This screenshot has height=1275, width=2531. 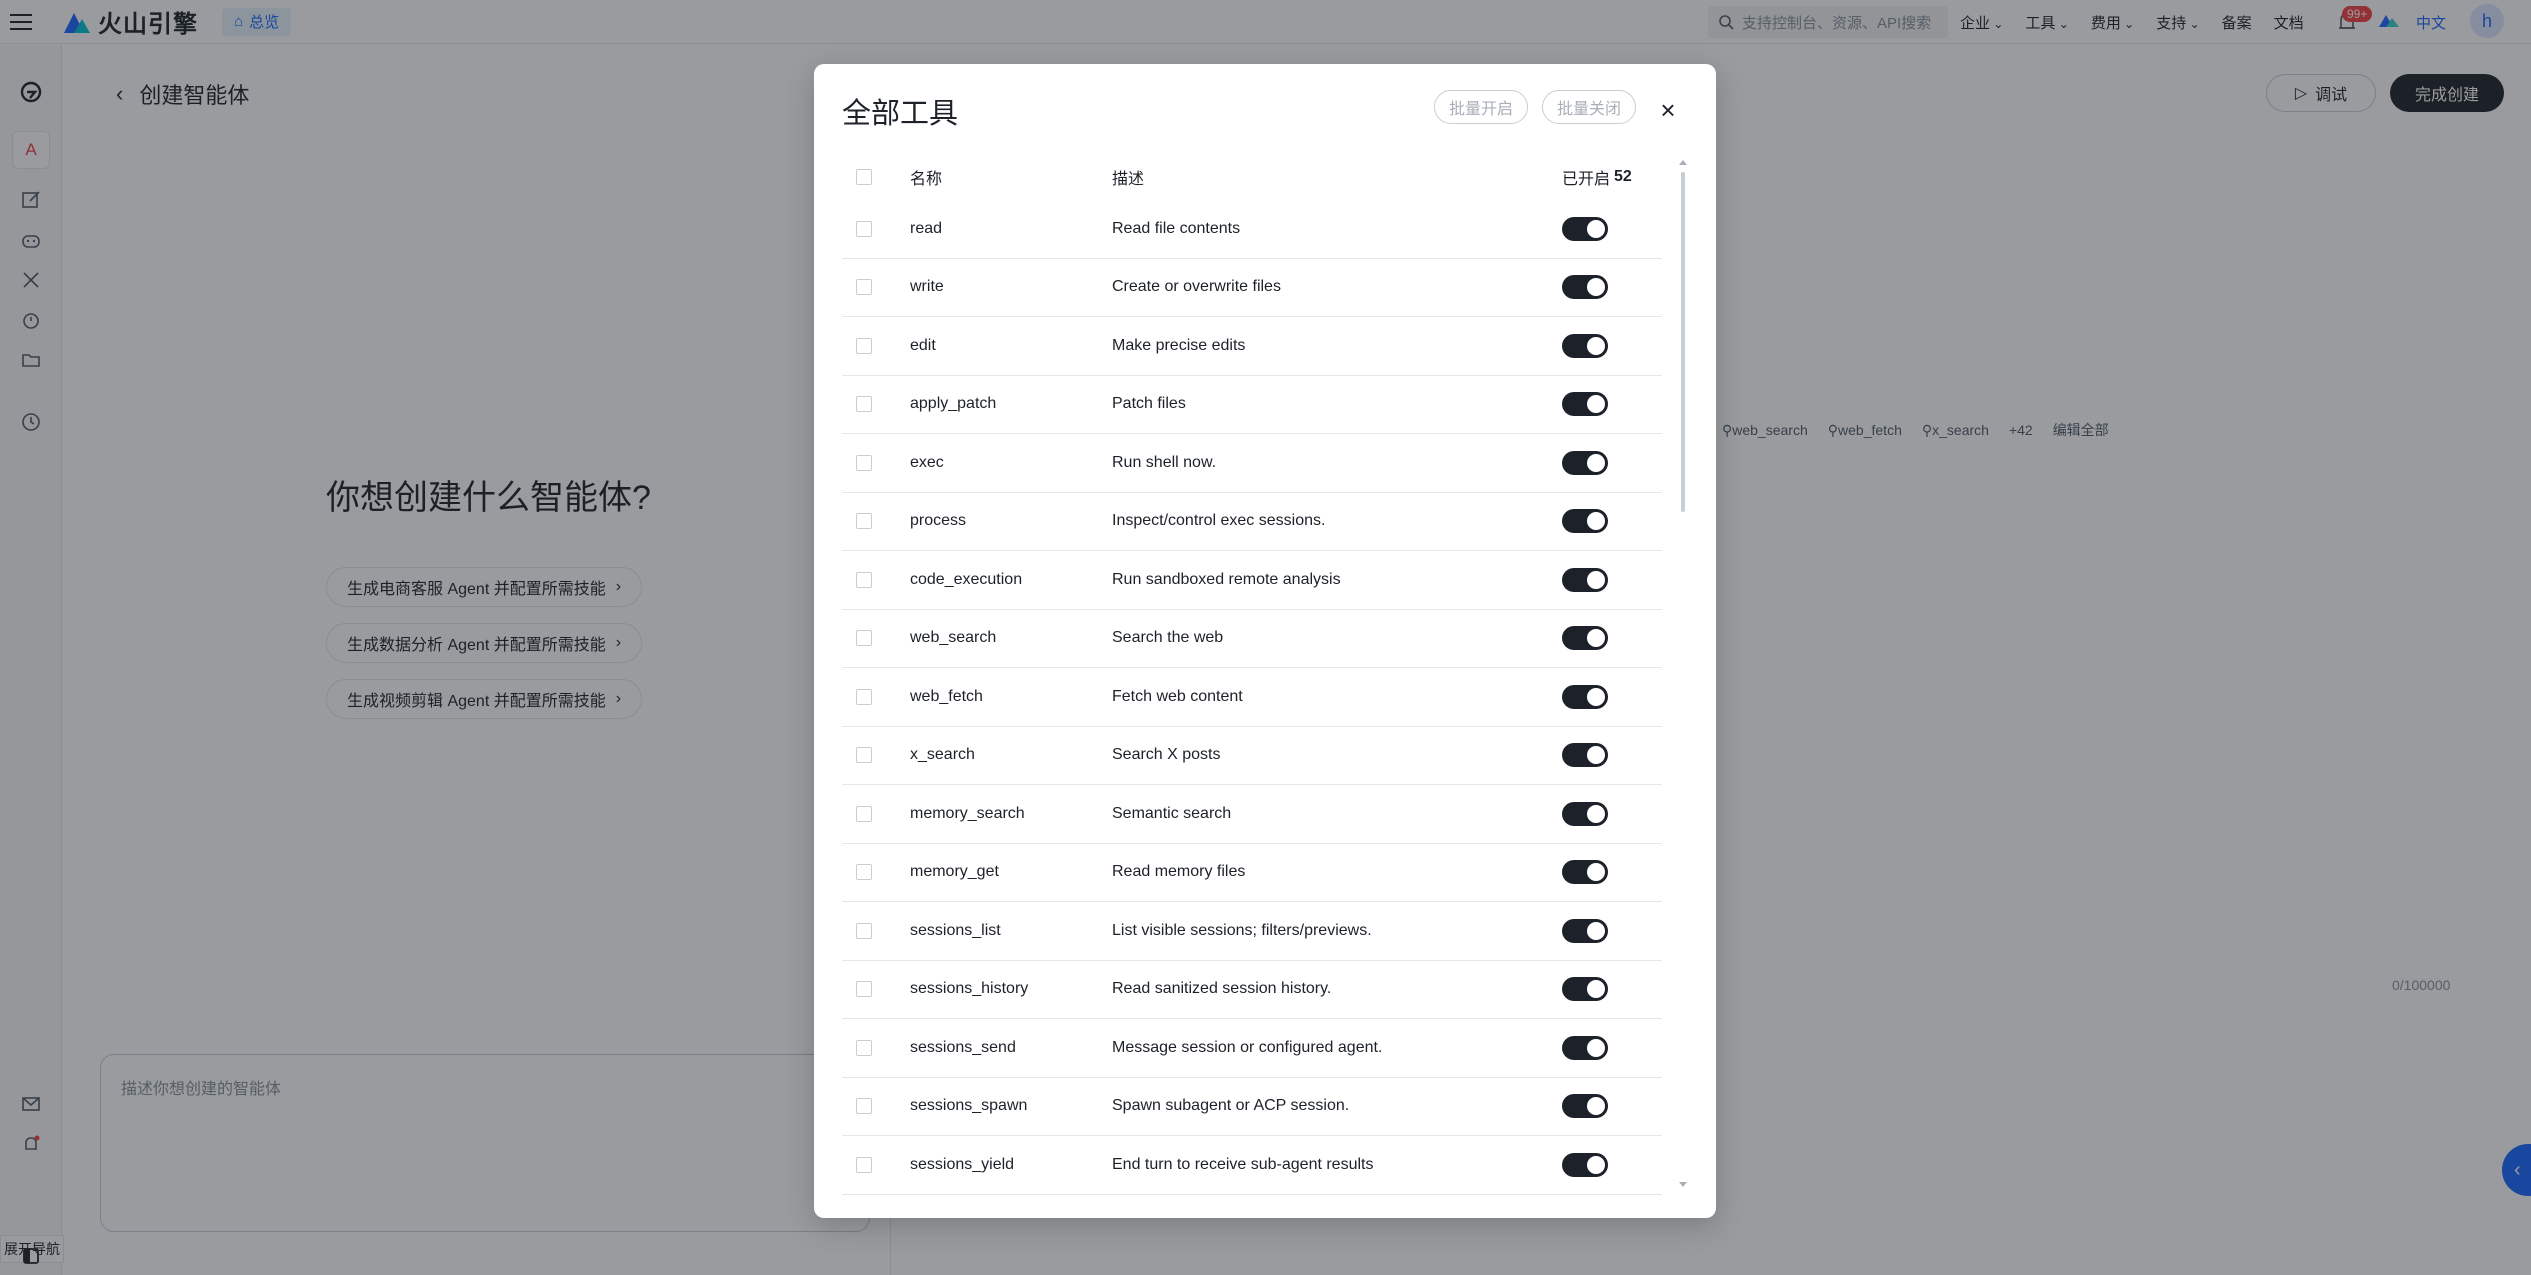 What do you see at coordinates (927, 287) in the screenshot?
I see `tool-name: write` at bounding box center [927, 287].